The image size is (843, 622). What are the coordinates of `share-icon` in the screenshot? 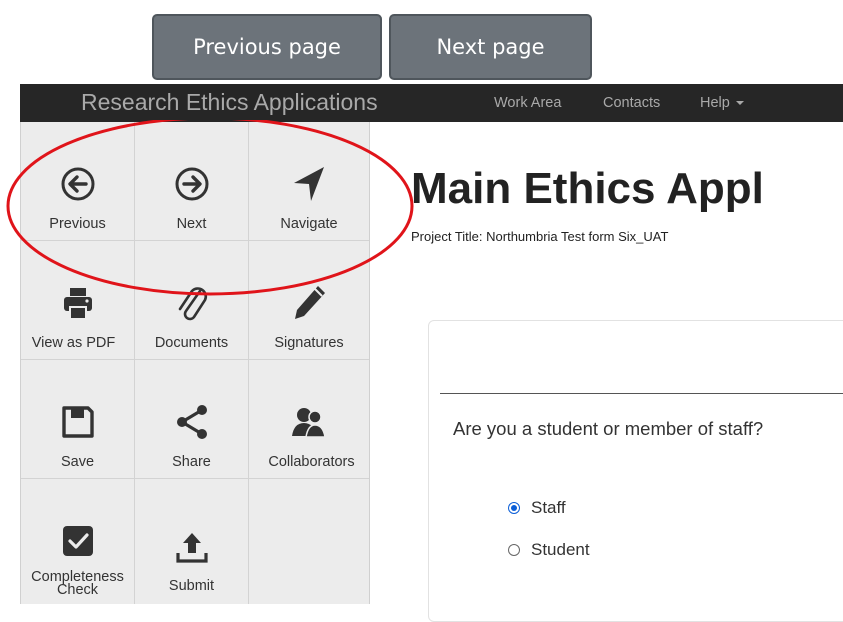 It's located at (192, 422).